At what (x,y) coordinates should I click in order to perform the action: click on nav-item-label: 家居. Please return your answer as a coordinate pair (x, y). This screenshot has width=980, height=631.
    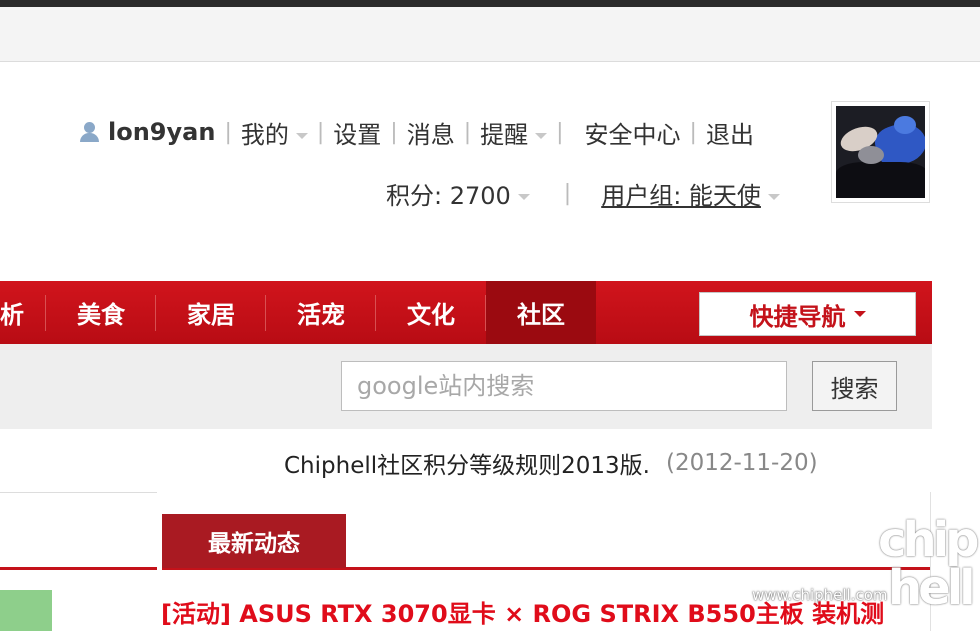
    Looking at the image, I should click on (211, 315).